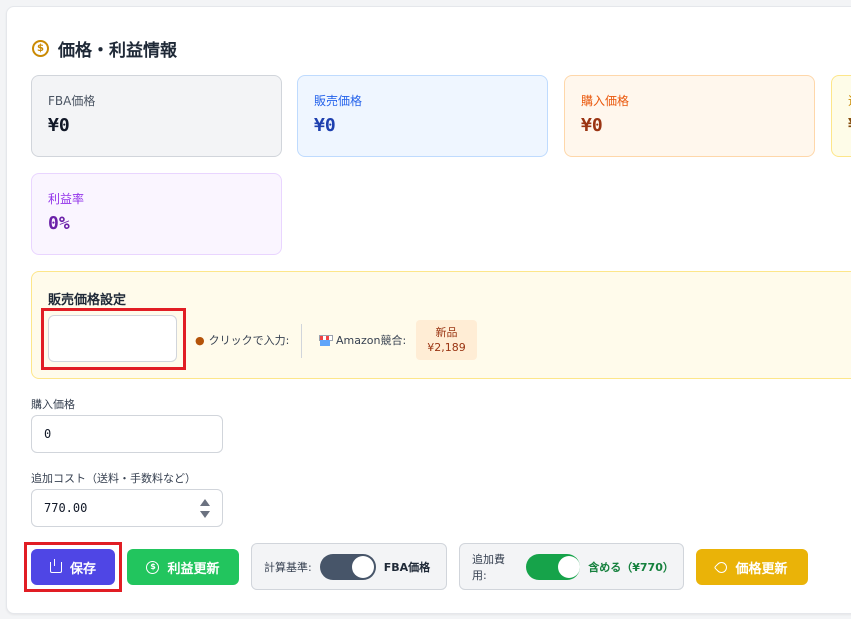  I want to click on calc-basis-toggle-group: 計算基準: FBA価格, so click(349, 566).